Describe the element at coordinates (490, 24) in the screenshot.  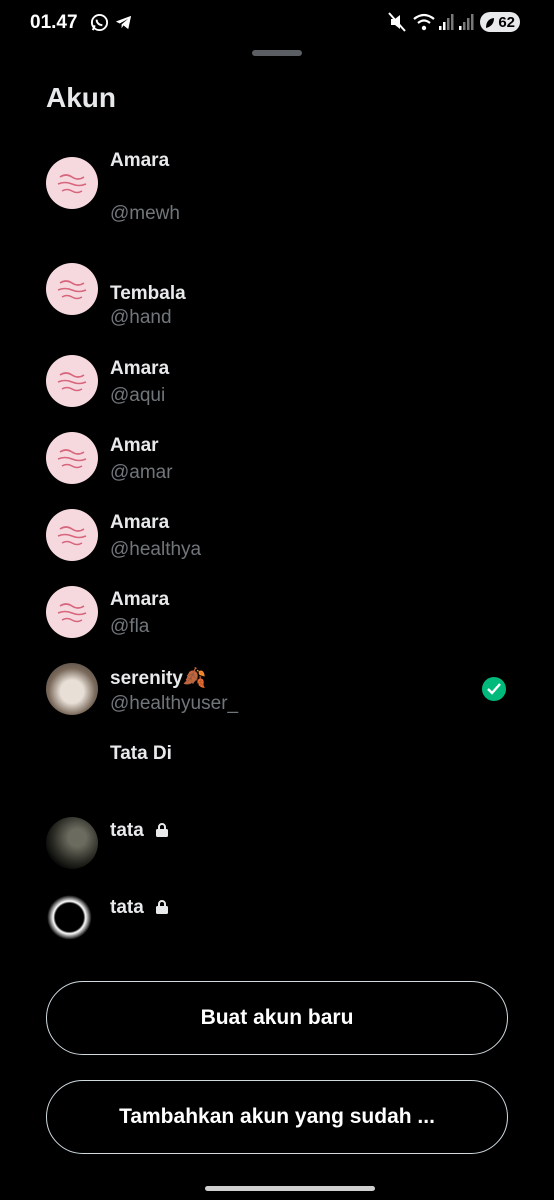
I see `leaf-icon` at that location.